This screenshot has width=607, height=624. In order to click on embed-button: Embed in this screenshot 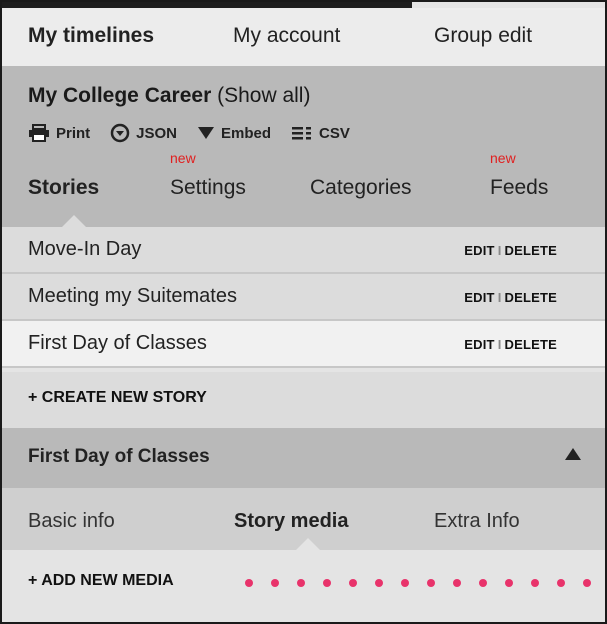, I will do `click(234, 133)`.